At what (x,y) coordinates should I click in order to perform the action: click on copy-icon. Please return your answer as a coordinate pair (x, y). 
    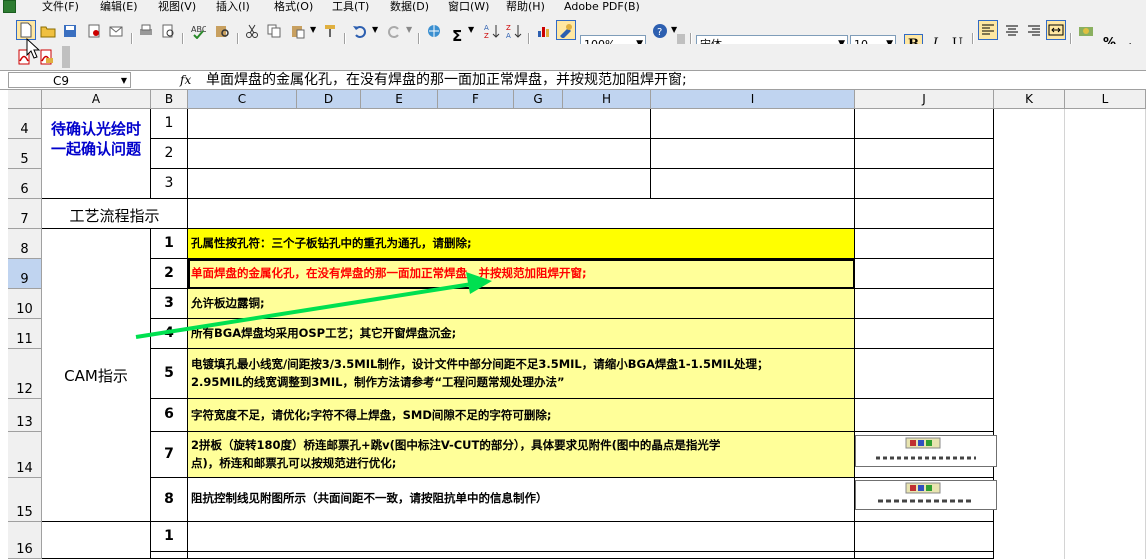
    Looking at the image, I should click on (274, 31).